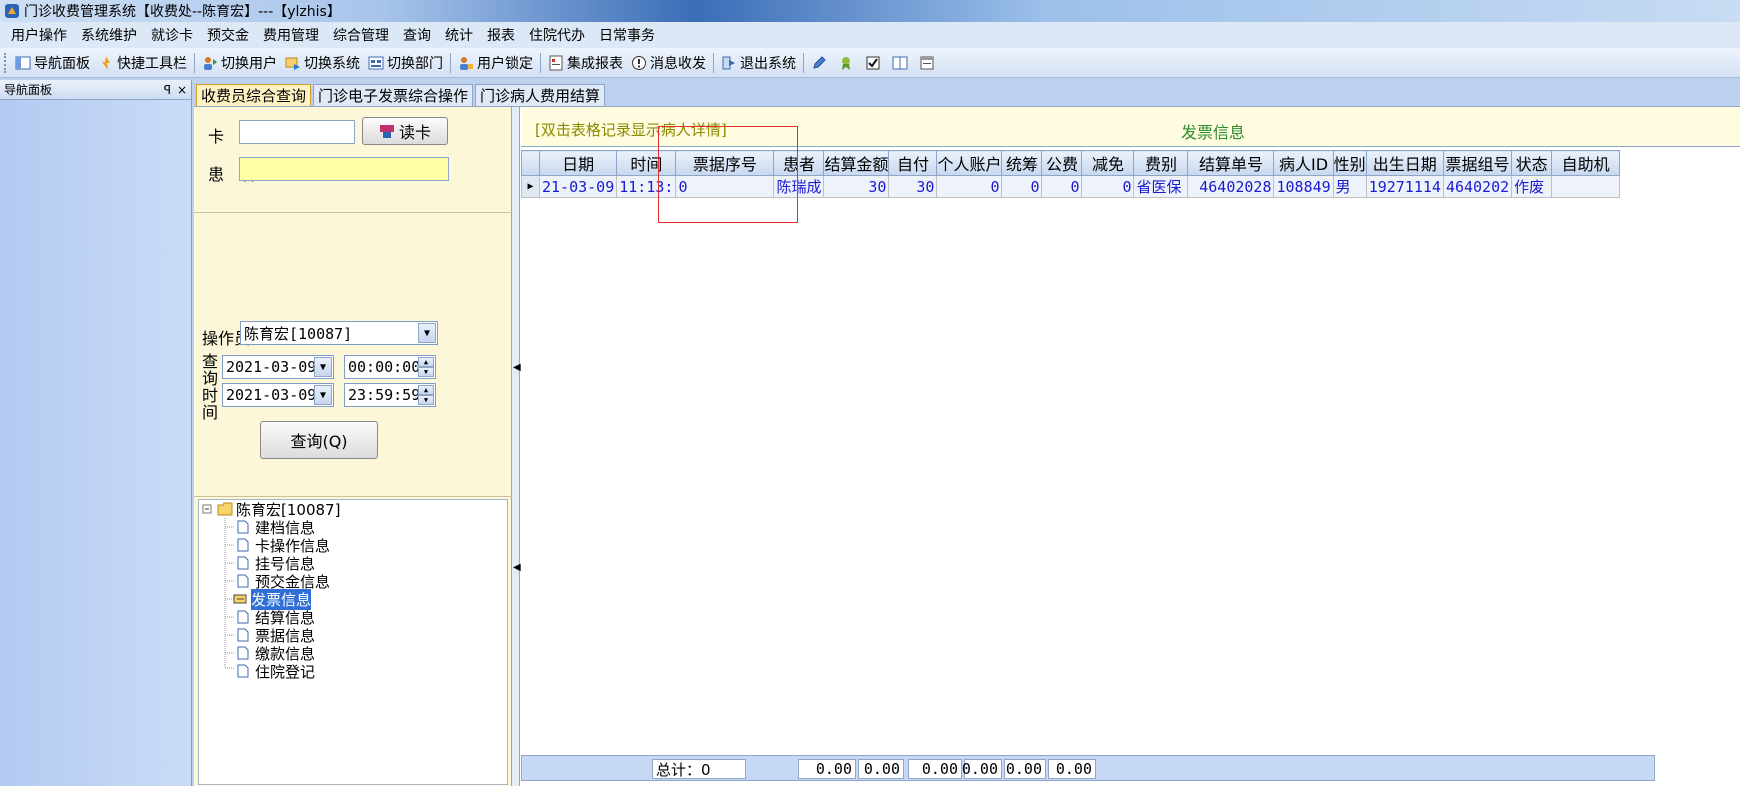  What do you see at coordinates (1404, 163) in the screenshot?
I see `col-birth-date: 出生日期` at bounding box center [1404, 163].